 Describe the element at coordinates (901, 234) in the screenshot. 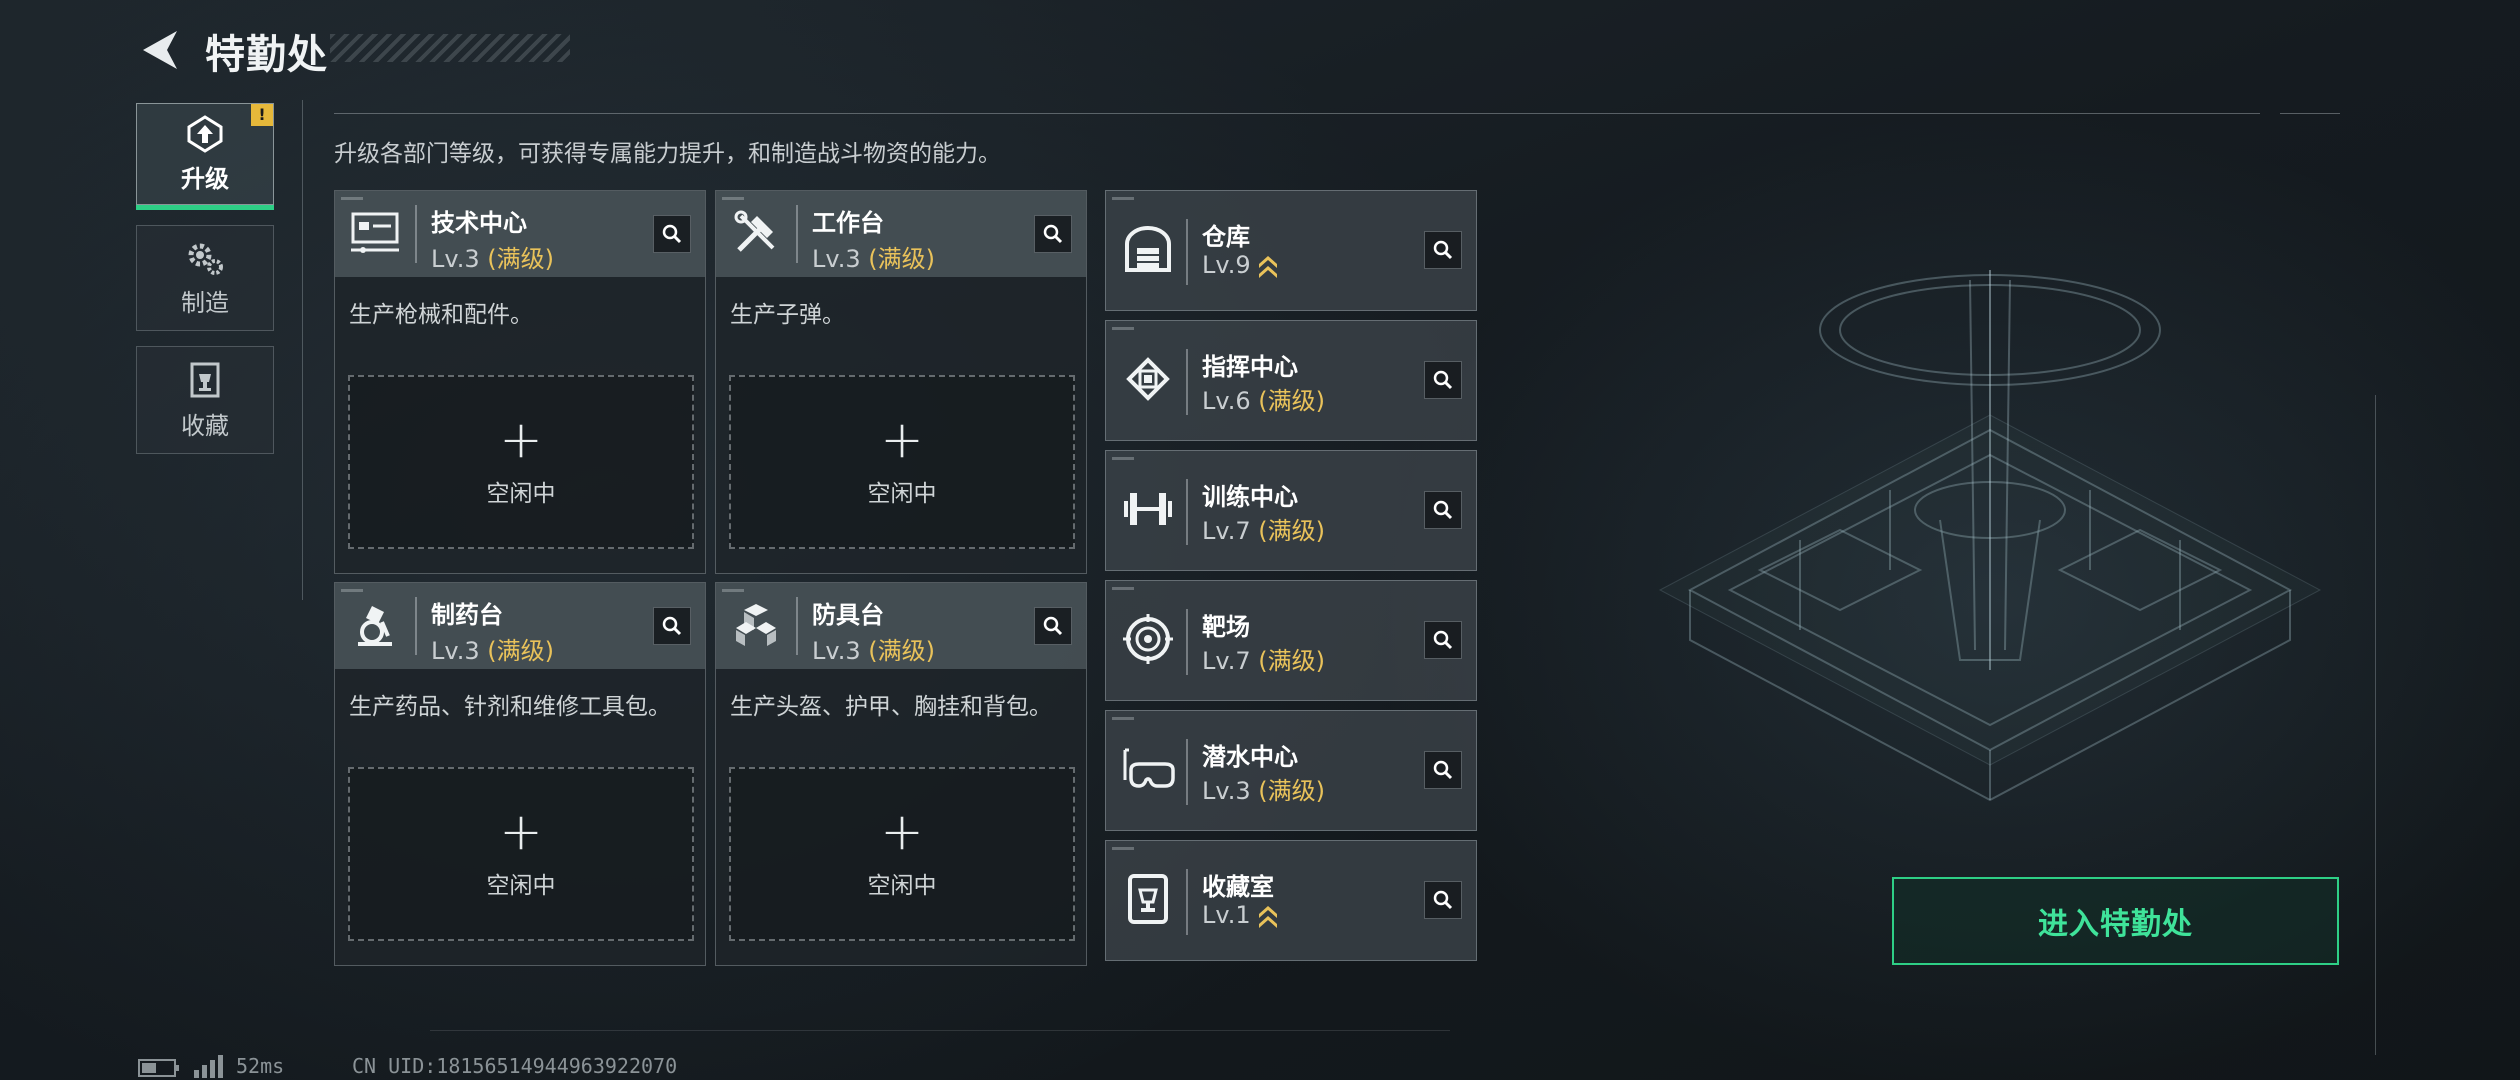

I see `card-header: 工作台 Lv.3 (满级)` at that location.